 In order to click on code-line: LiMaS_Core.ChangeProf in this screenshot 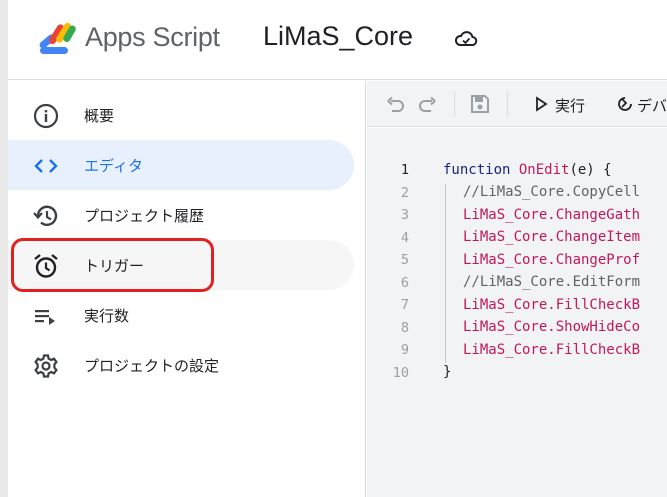, I will do `click(552, 260)`.